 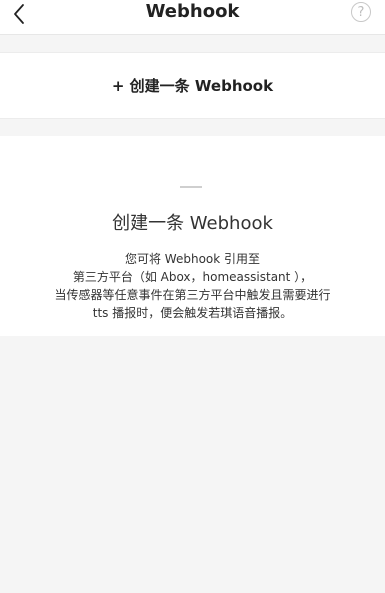 What do you see at coordinates (192, 223) in the screenshot?
I see `empty-state-title: 创建一条 Webhook` at bounding box center [192, 223].